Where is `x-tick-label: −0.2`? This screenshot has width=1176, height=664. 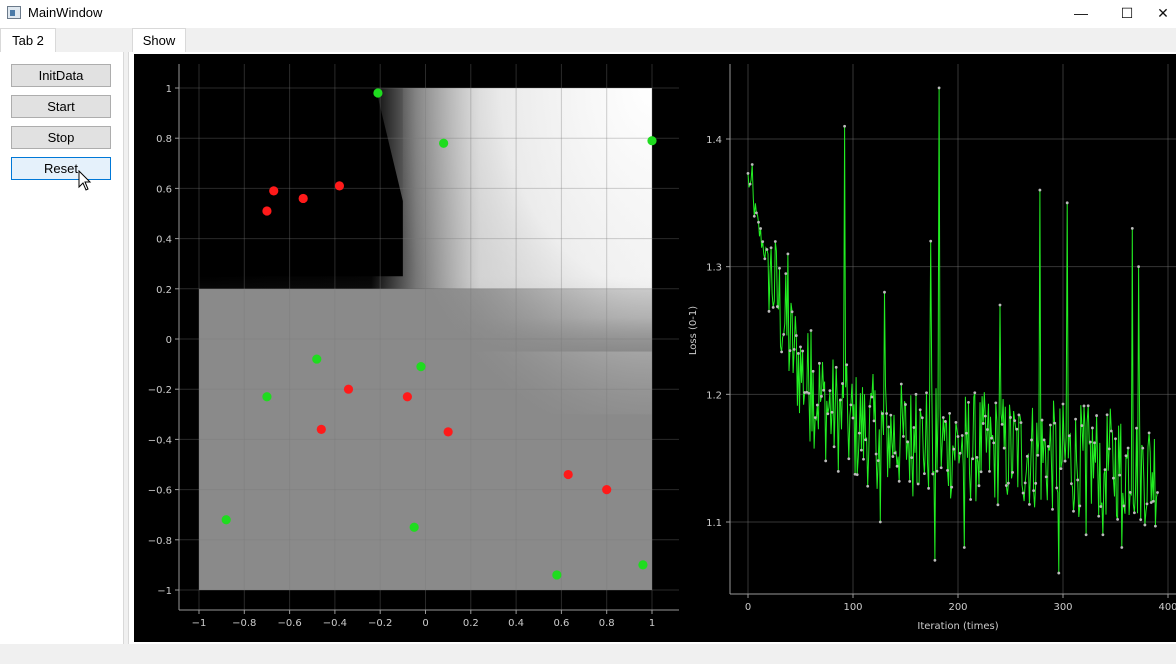
x-tick-label: −0.2 is located at coordinates (380, 623).